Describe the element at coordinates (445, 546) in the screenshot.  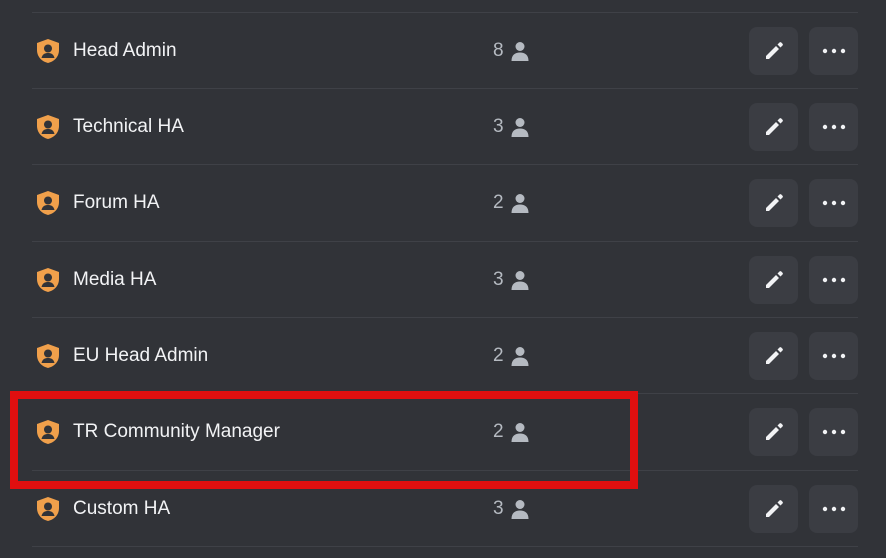
I see `divider` at that location.